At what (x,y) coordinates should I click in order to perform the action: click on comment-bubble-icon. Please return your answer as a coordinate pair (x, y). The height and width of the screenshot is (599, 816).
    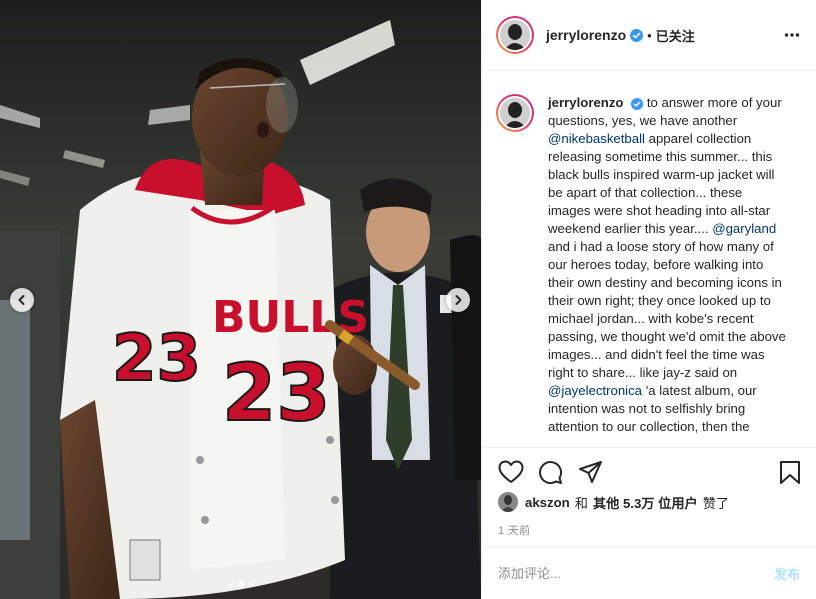
    Looking at the image, I should click on (551, 473).